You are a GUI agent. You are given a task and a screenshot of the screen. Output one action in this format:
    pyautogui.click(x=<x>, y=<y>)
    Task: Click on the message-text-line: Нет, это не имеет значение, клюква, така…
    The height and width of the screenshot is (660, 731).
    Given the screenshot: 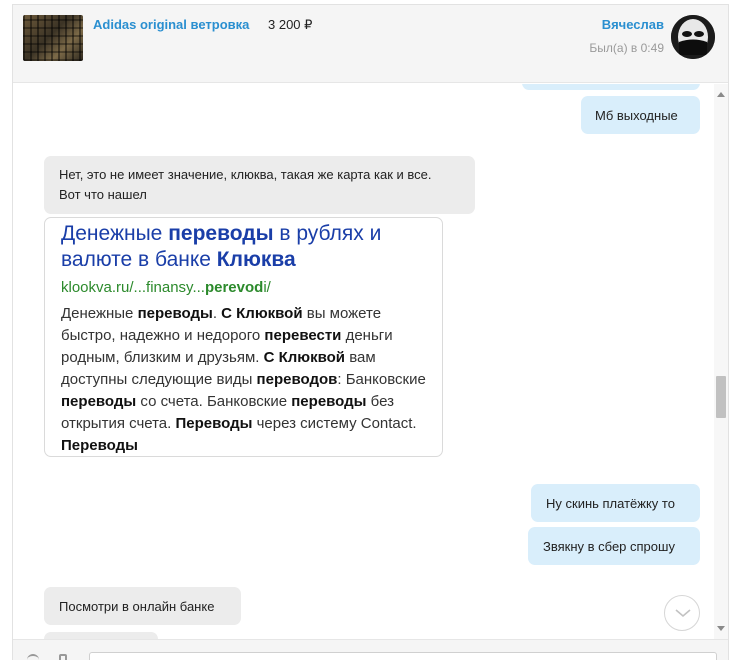 What is the action you would take?
    pyautogui.click(x=245, y=174)
    